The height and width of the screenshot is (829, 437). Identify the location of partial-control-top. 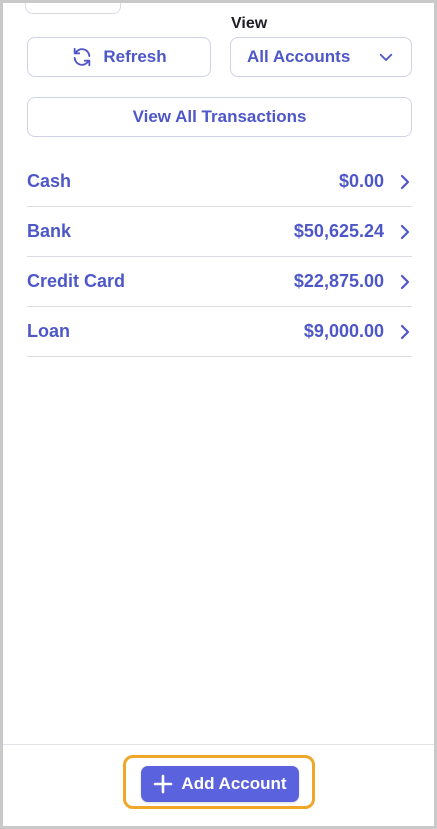
(73, 8).